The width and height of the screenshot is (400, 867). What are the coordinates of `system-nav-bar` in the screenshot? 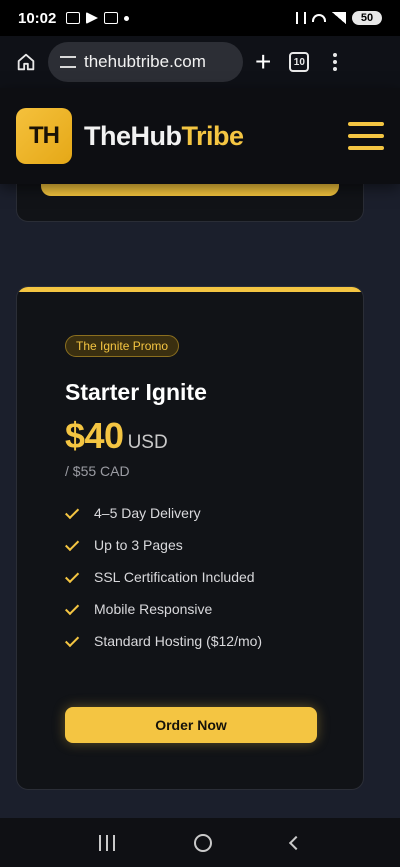 It's located at (200, 842).